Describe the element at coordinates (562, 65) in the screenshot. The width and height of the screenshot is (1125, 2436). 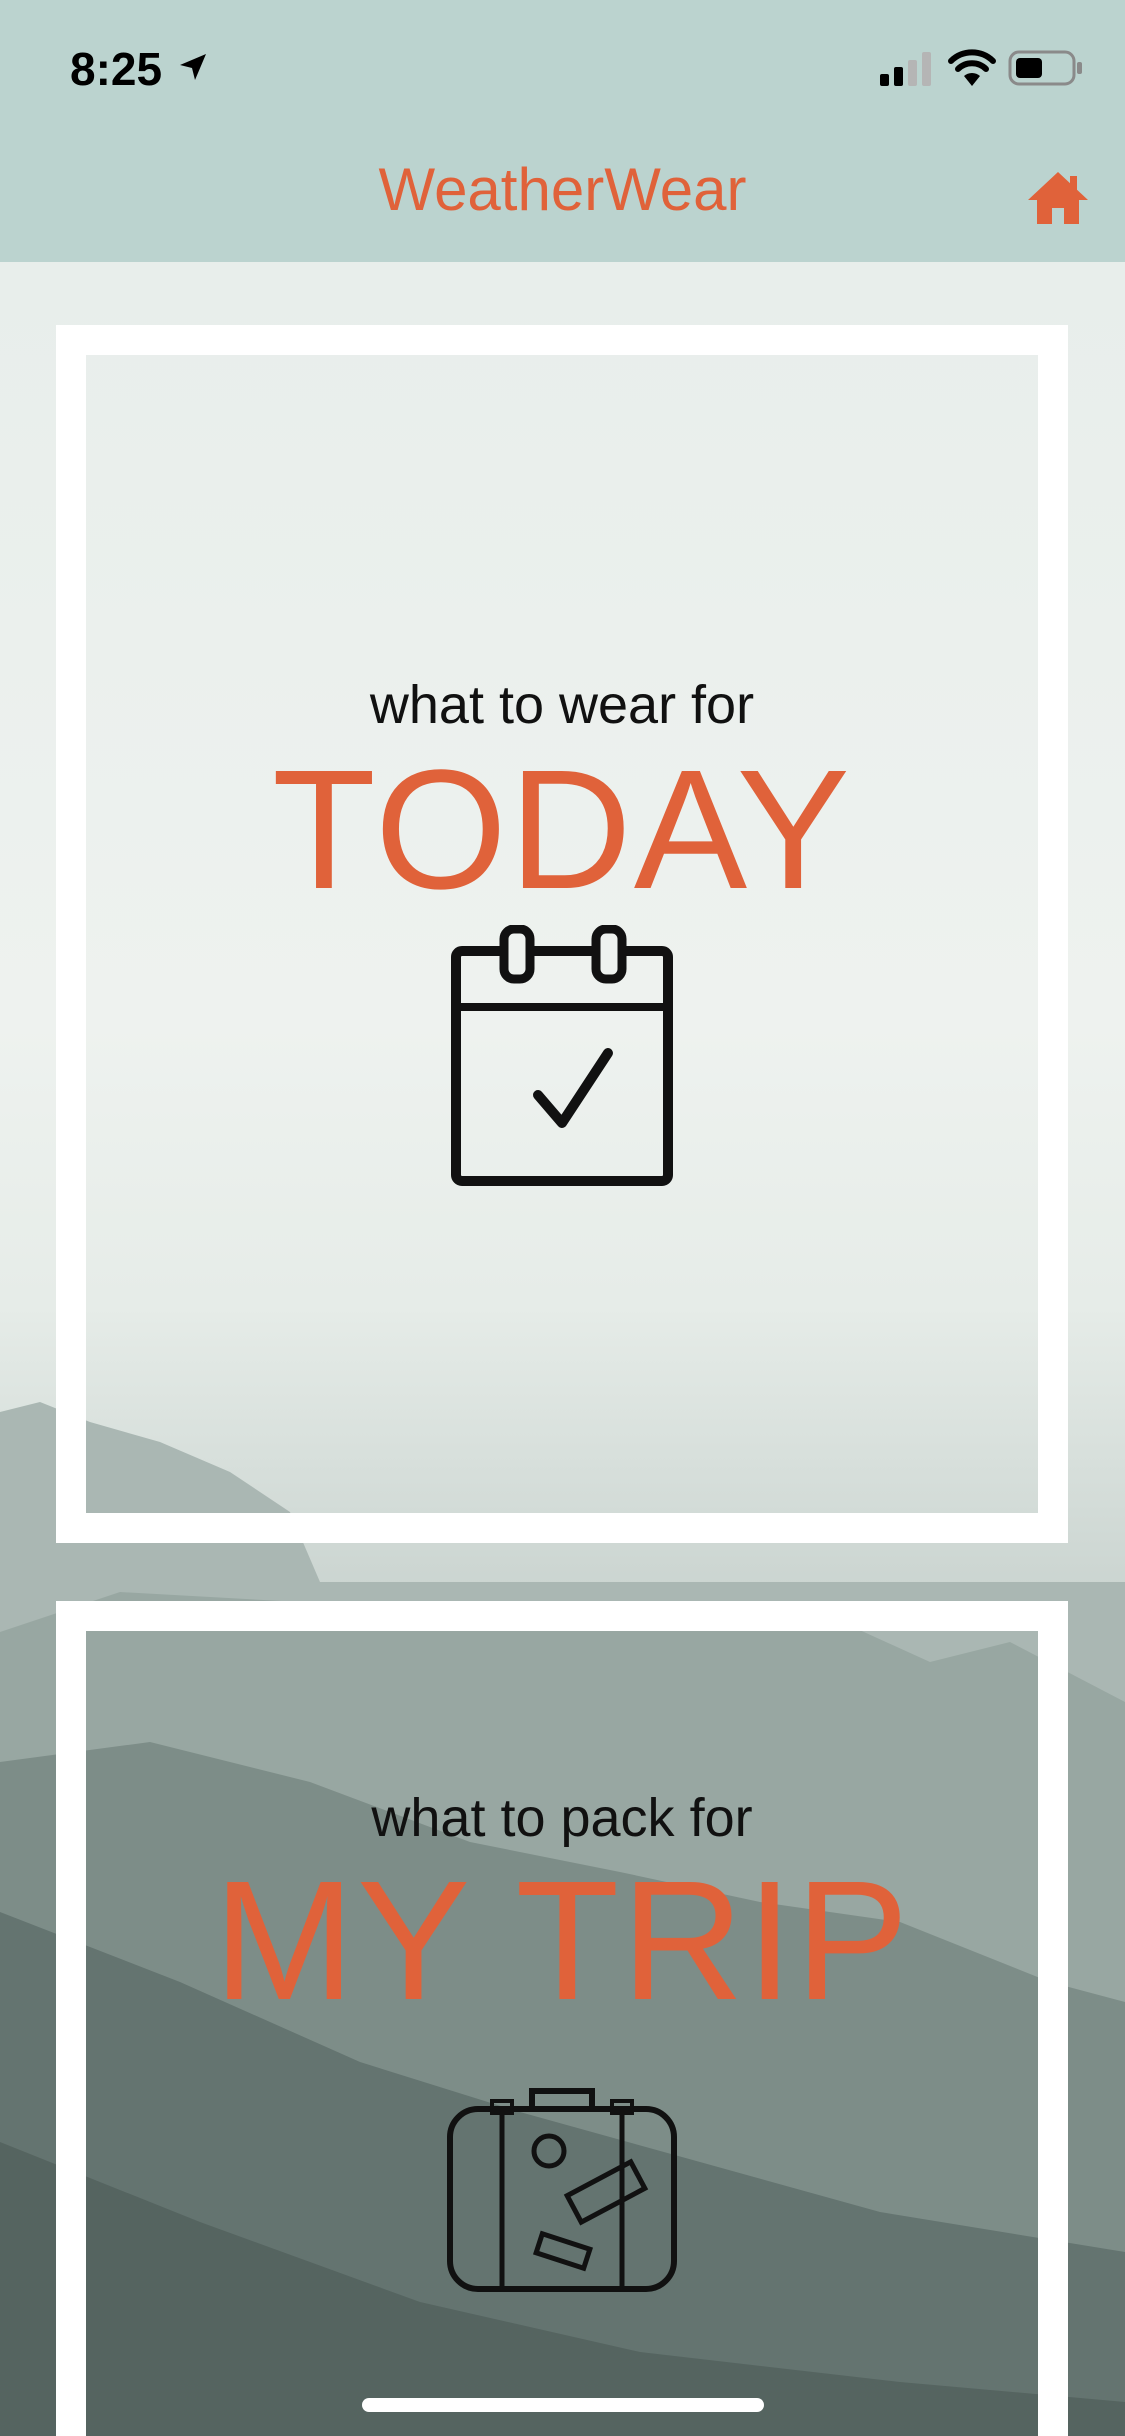
I see `status-bar: 8:25` at that location.